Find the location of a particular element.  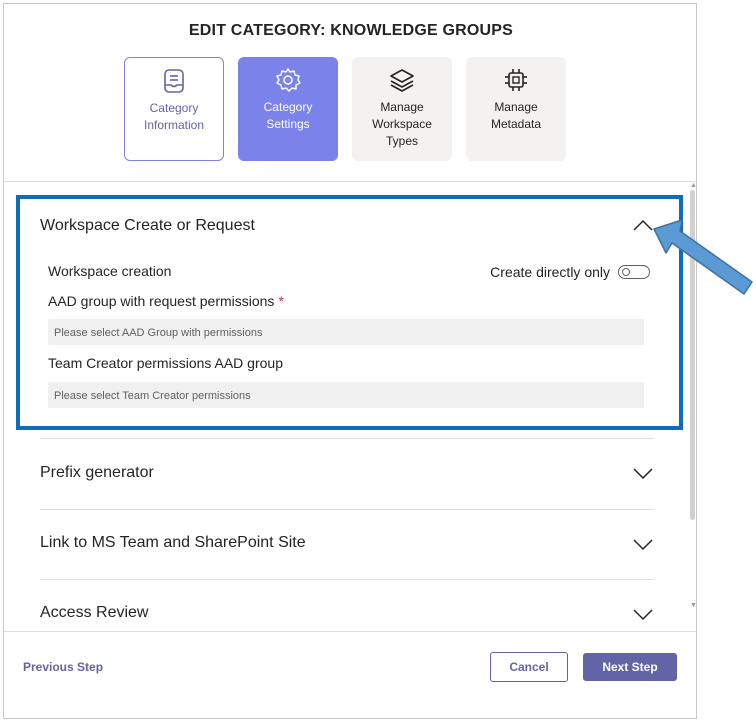

create-directly-toggle-group: Create directly only is located at coordinates (570, 272).